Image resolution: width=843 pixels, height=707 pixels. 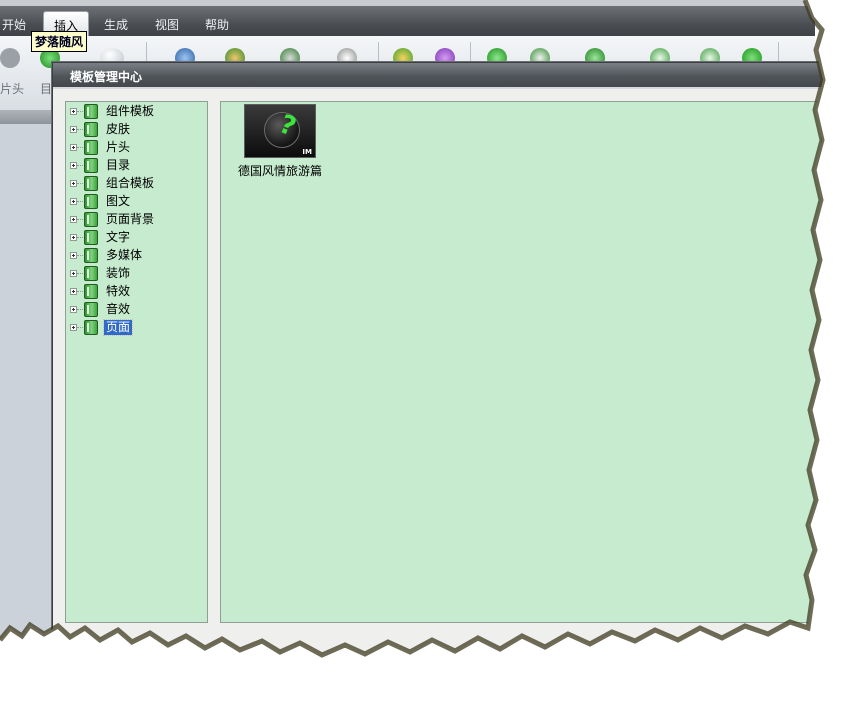 What do you see at coordinates (46, 89) in the screenshot?
I see `catalog-button-label: 目` at bounding box center [46, 89].